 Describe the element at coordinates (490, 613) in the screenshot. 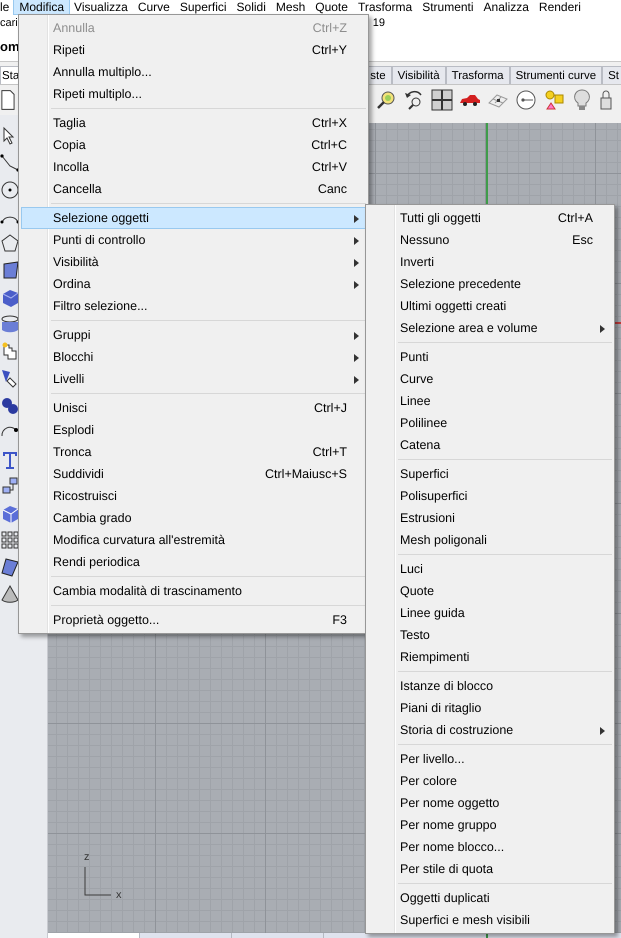

I see `menu-item: Linee guida` at that location.